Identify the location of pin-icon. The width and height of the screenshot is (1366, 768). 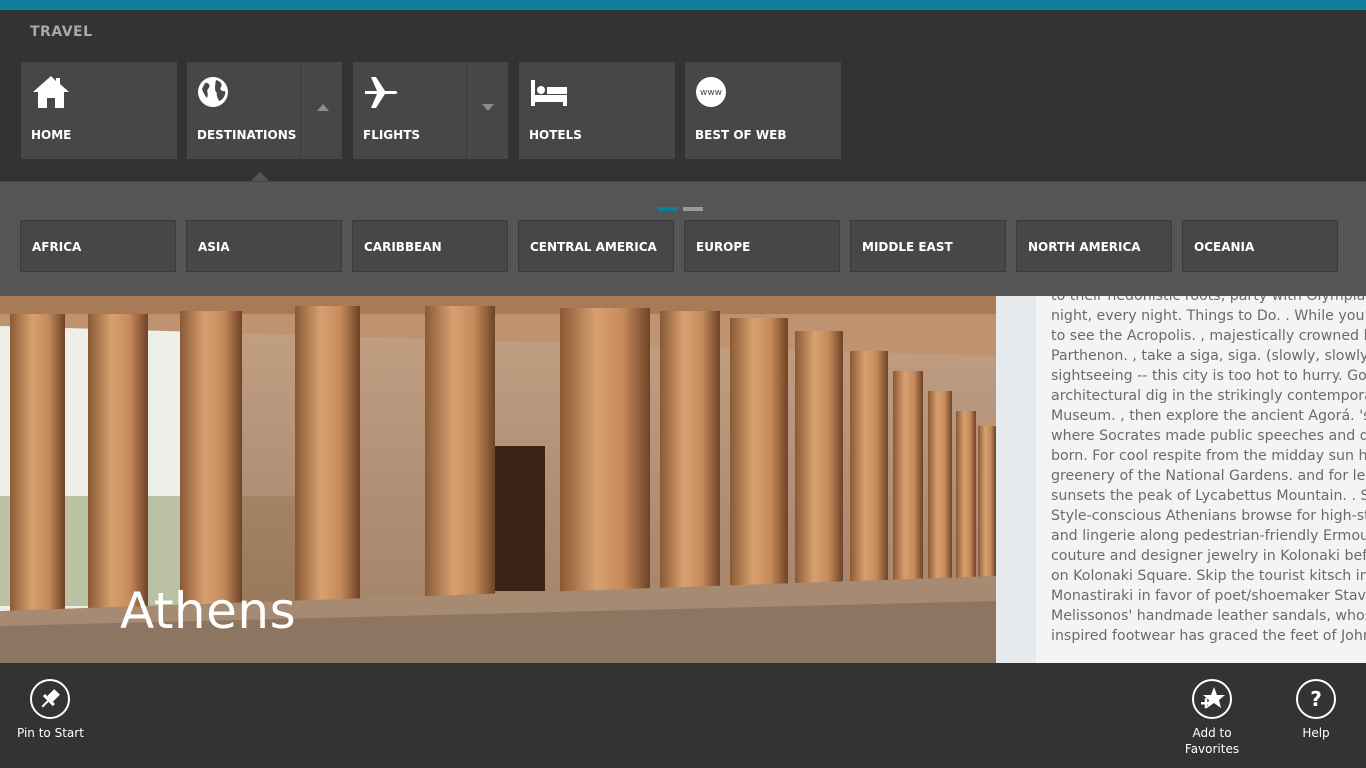
(50, 699).